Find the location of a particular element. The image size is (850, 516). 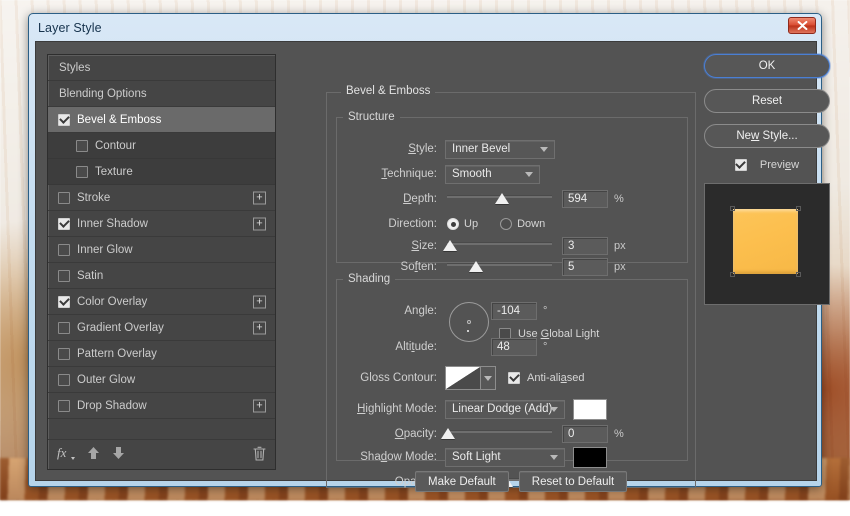

highlight-opacity-input: 0 is located at coordinates (585, 434).